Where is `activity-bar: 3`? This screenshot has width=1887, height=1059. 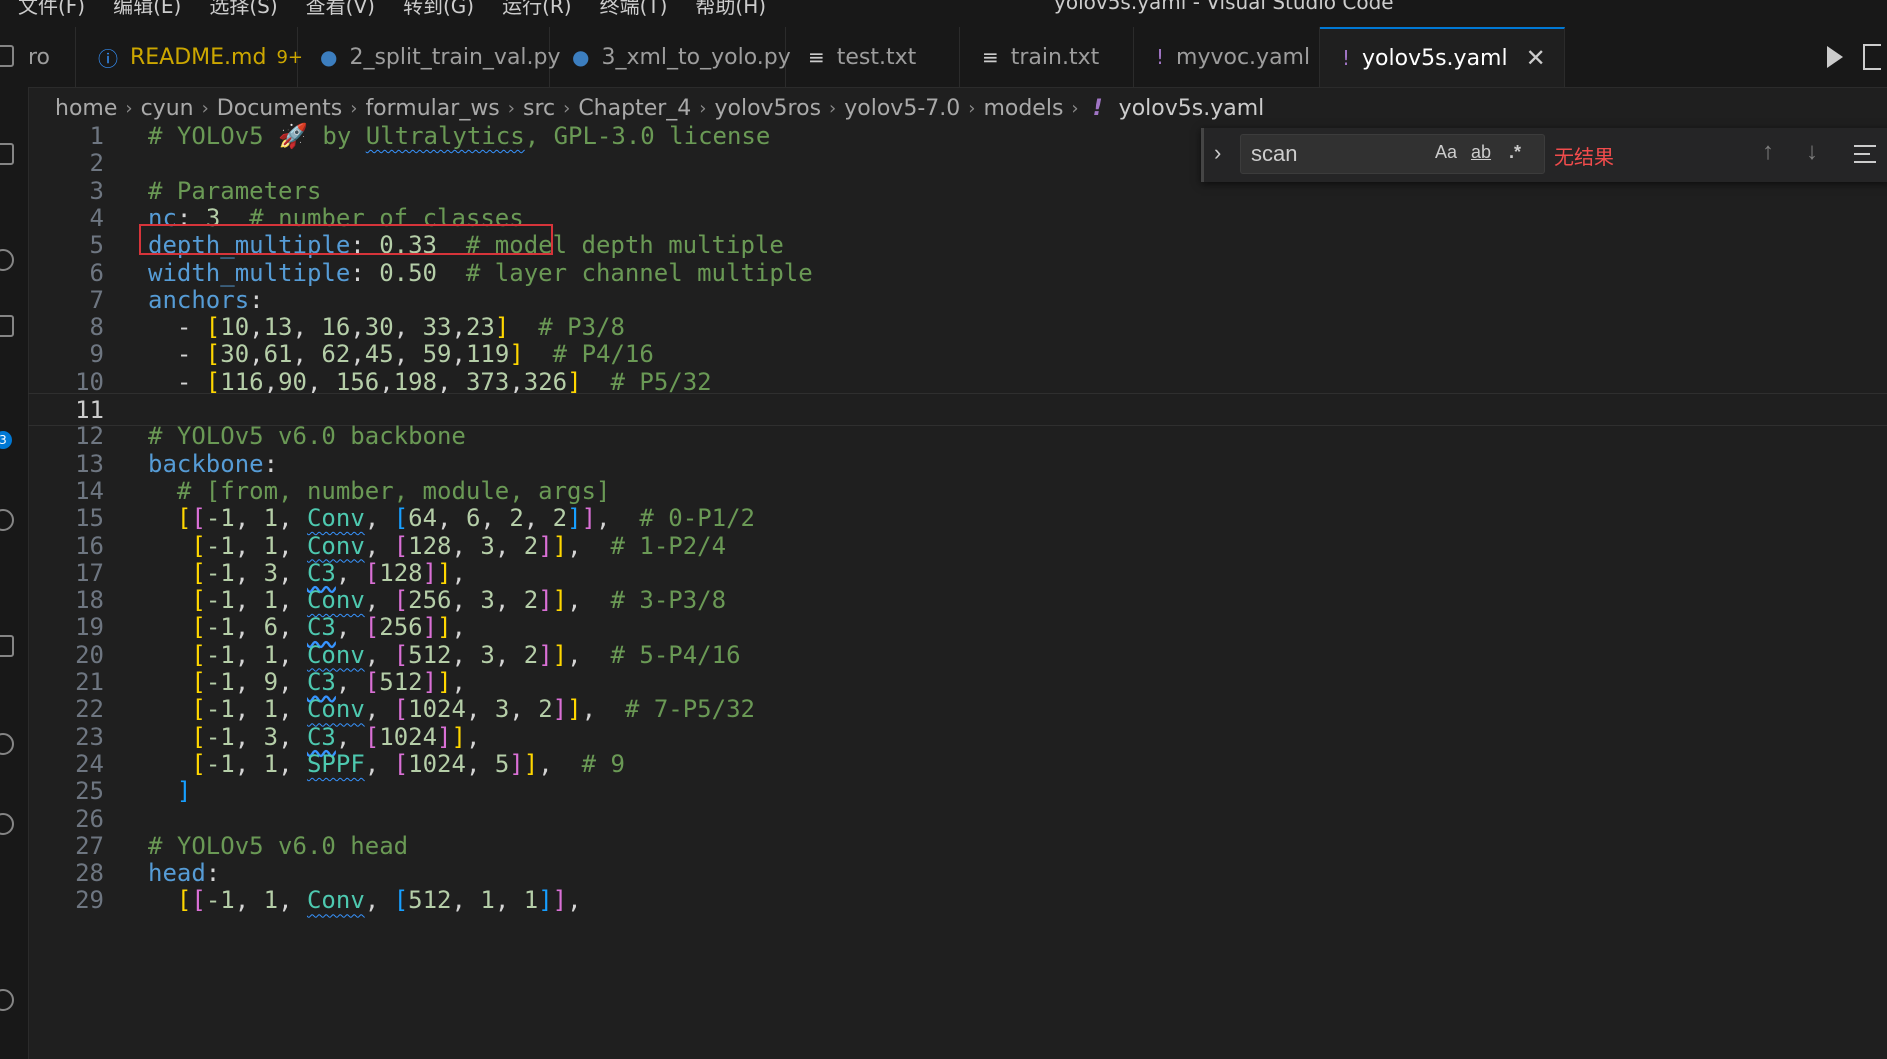
activity-bar: 3 is located at coordinates (14, 543).